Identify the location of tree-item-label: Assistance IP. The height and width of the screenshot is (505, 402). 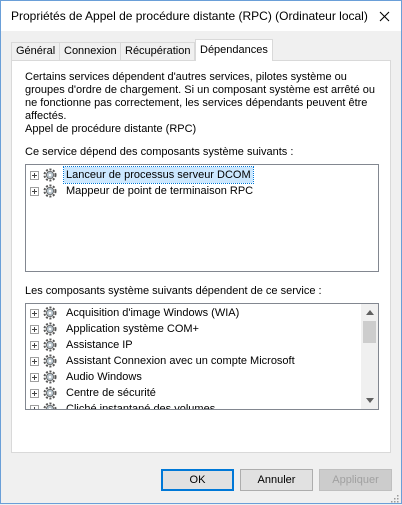
(99, 345).